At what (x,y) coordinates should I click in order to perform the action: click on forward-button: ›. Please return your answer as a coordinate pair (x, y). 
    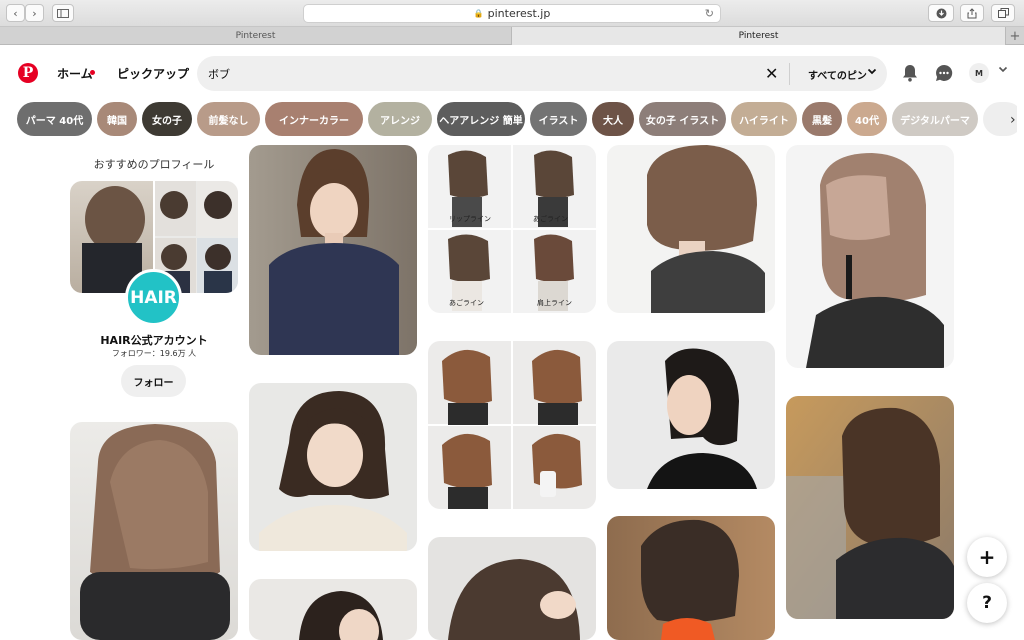
    Looking at the image, I should click on (34, 13).